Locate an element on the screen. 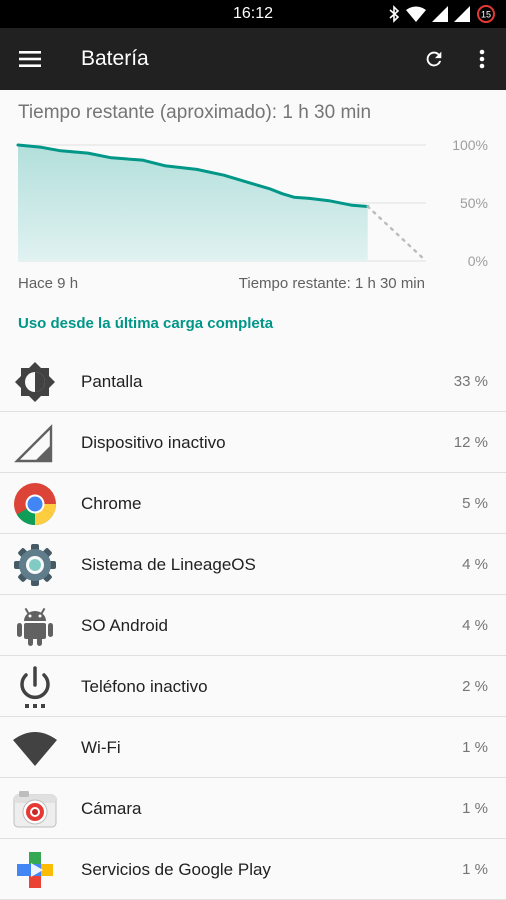 Image resolution: width=506 pixels, height=900 pixels. status-bar: 16:12 15 is located at coordinates (253, 14).